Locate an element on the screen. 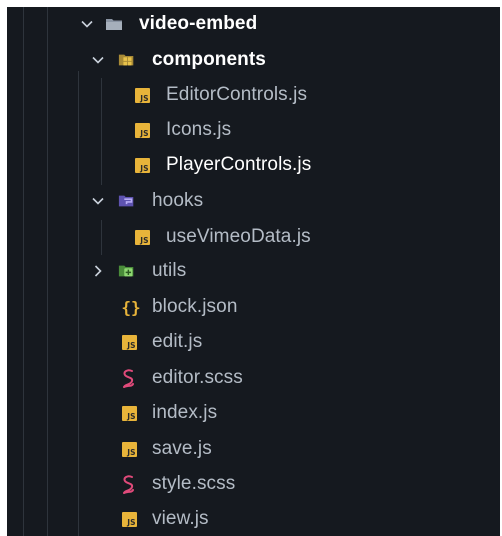 The height and width of the screenshot is (536, 502). tree-file-playercontrols-js: JS PlayerControls.js is located at coordinates (253, 165).